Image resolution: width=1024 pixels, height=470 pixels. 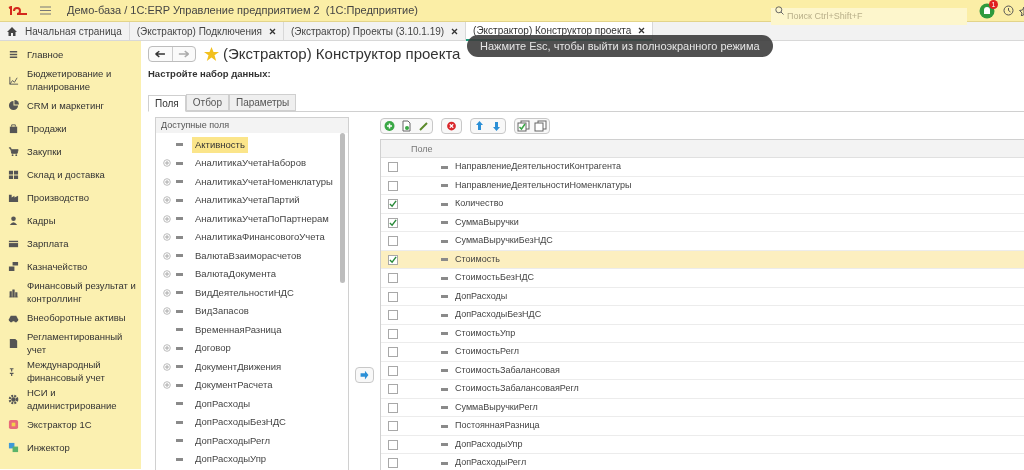 I want to click on sidebar-item: Зарплата, so click(x=48, y=243).